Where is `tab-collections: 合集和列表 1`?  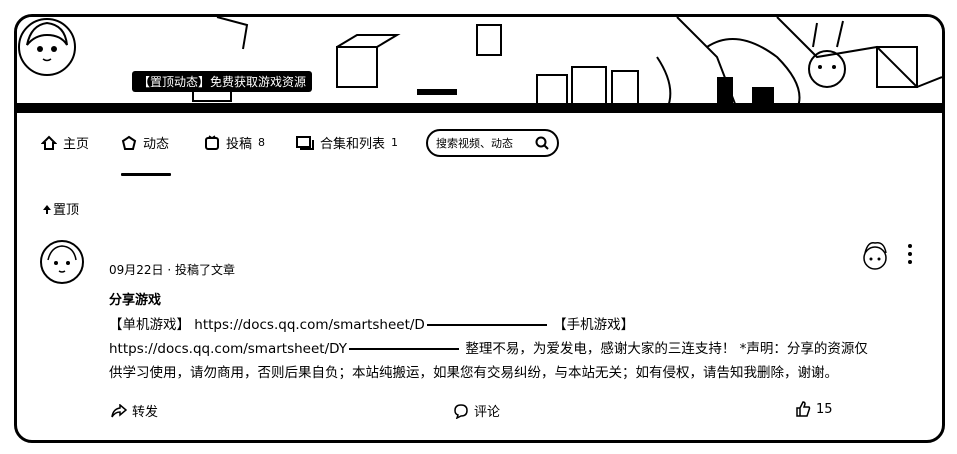 tab-collections: 合集和列表 1 is located at coordinates (347, 142).